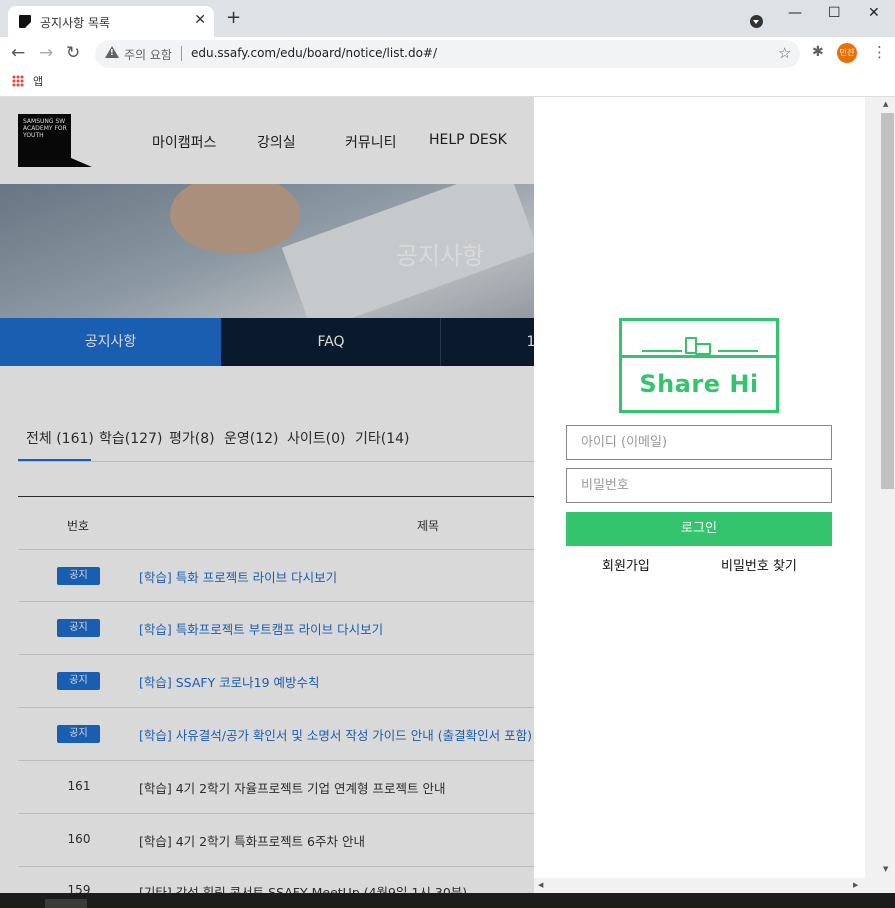  Describe the element at coordinates (46, 53) in the screenshot. I see `forward-arrow-icon: →` at that location.